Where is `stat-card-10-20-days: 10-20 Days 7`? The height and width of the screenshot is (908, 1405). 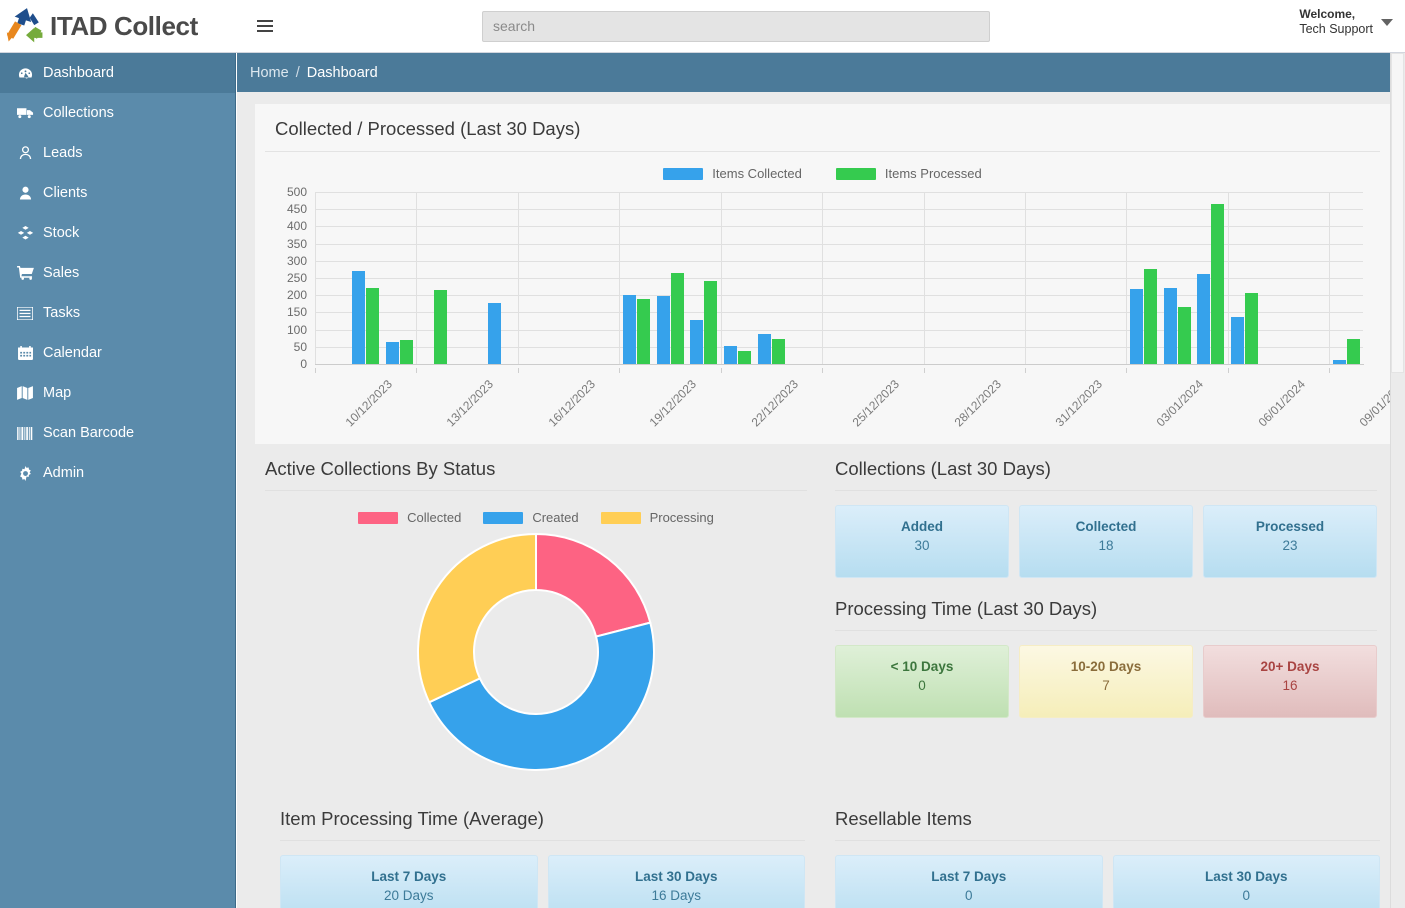
stat-card-10-20-days: 10-20 Days 7 is located at coordinates (1106, 681).